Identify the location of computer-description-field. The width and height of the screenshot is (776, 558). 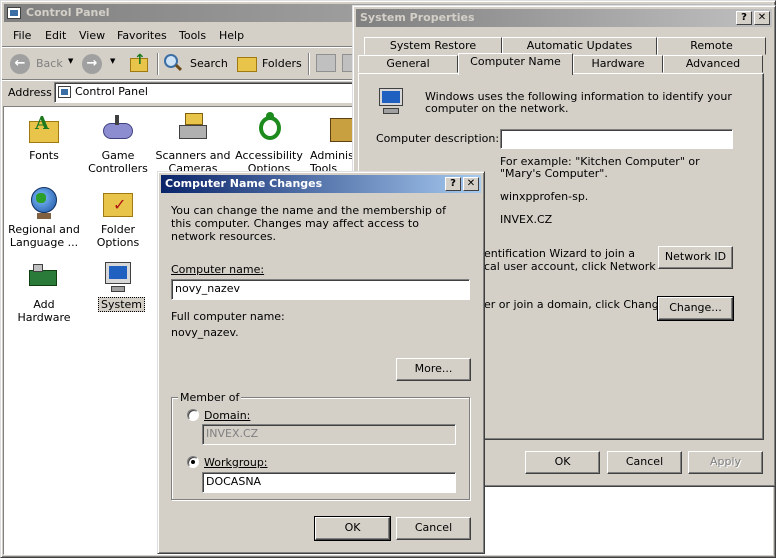
(616, 139).